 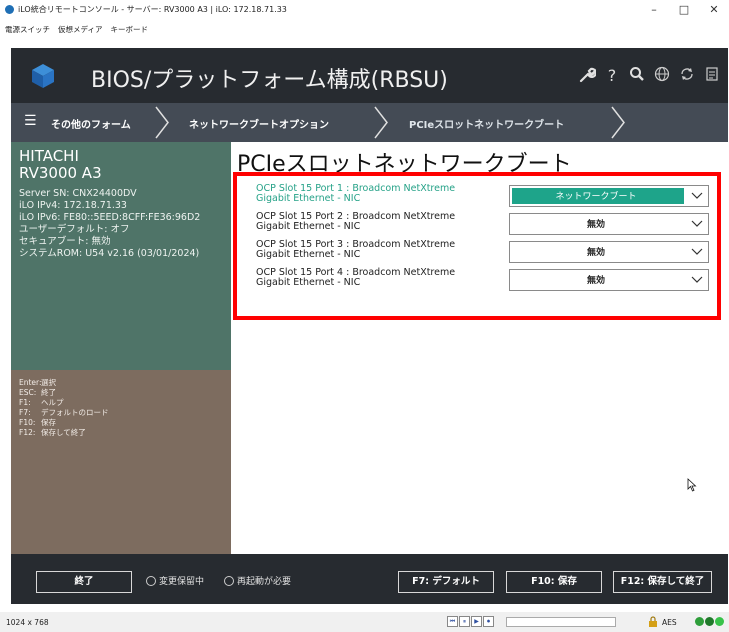 What do you see at coordinates (43, 76) in the screenshot?
I see `cube-logo-icon` at bounding box center [43, 76].